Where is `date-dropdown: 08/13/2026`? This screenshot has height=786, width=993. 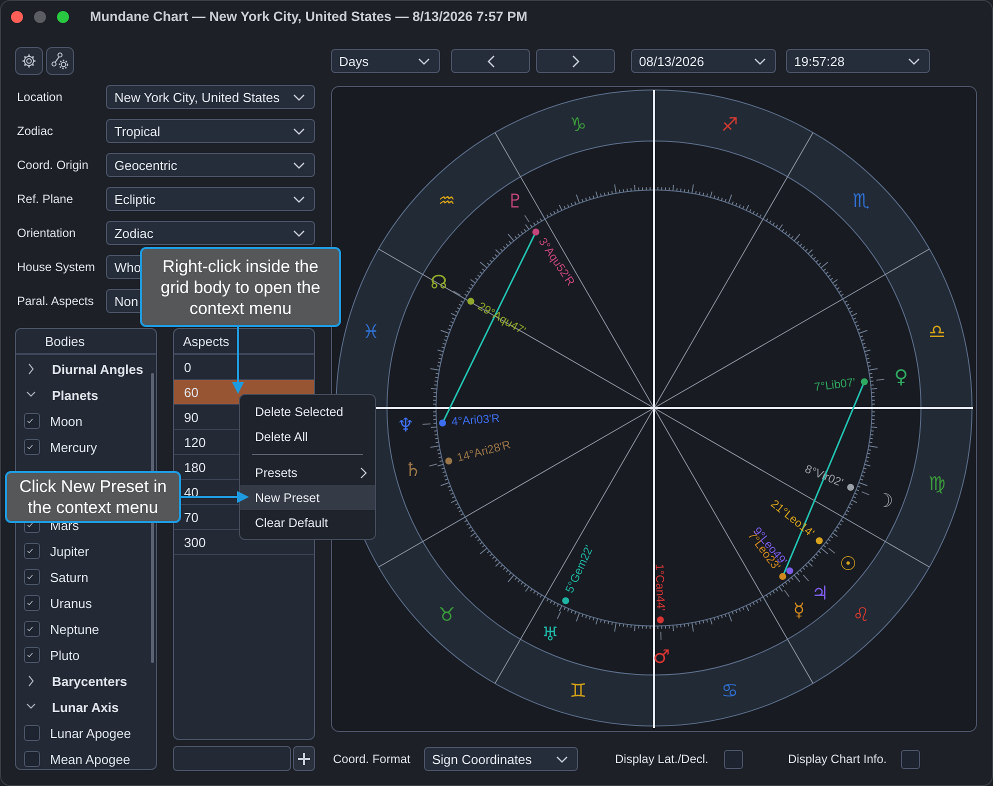 date-dropdown: 08/13/2026 is located at coordinates (703, 61).